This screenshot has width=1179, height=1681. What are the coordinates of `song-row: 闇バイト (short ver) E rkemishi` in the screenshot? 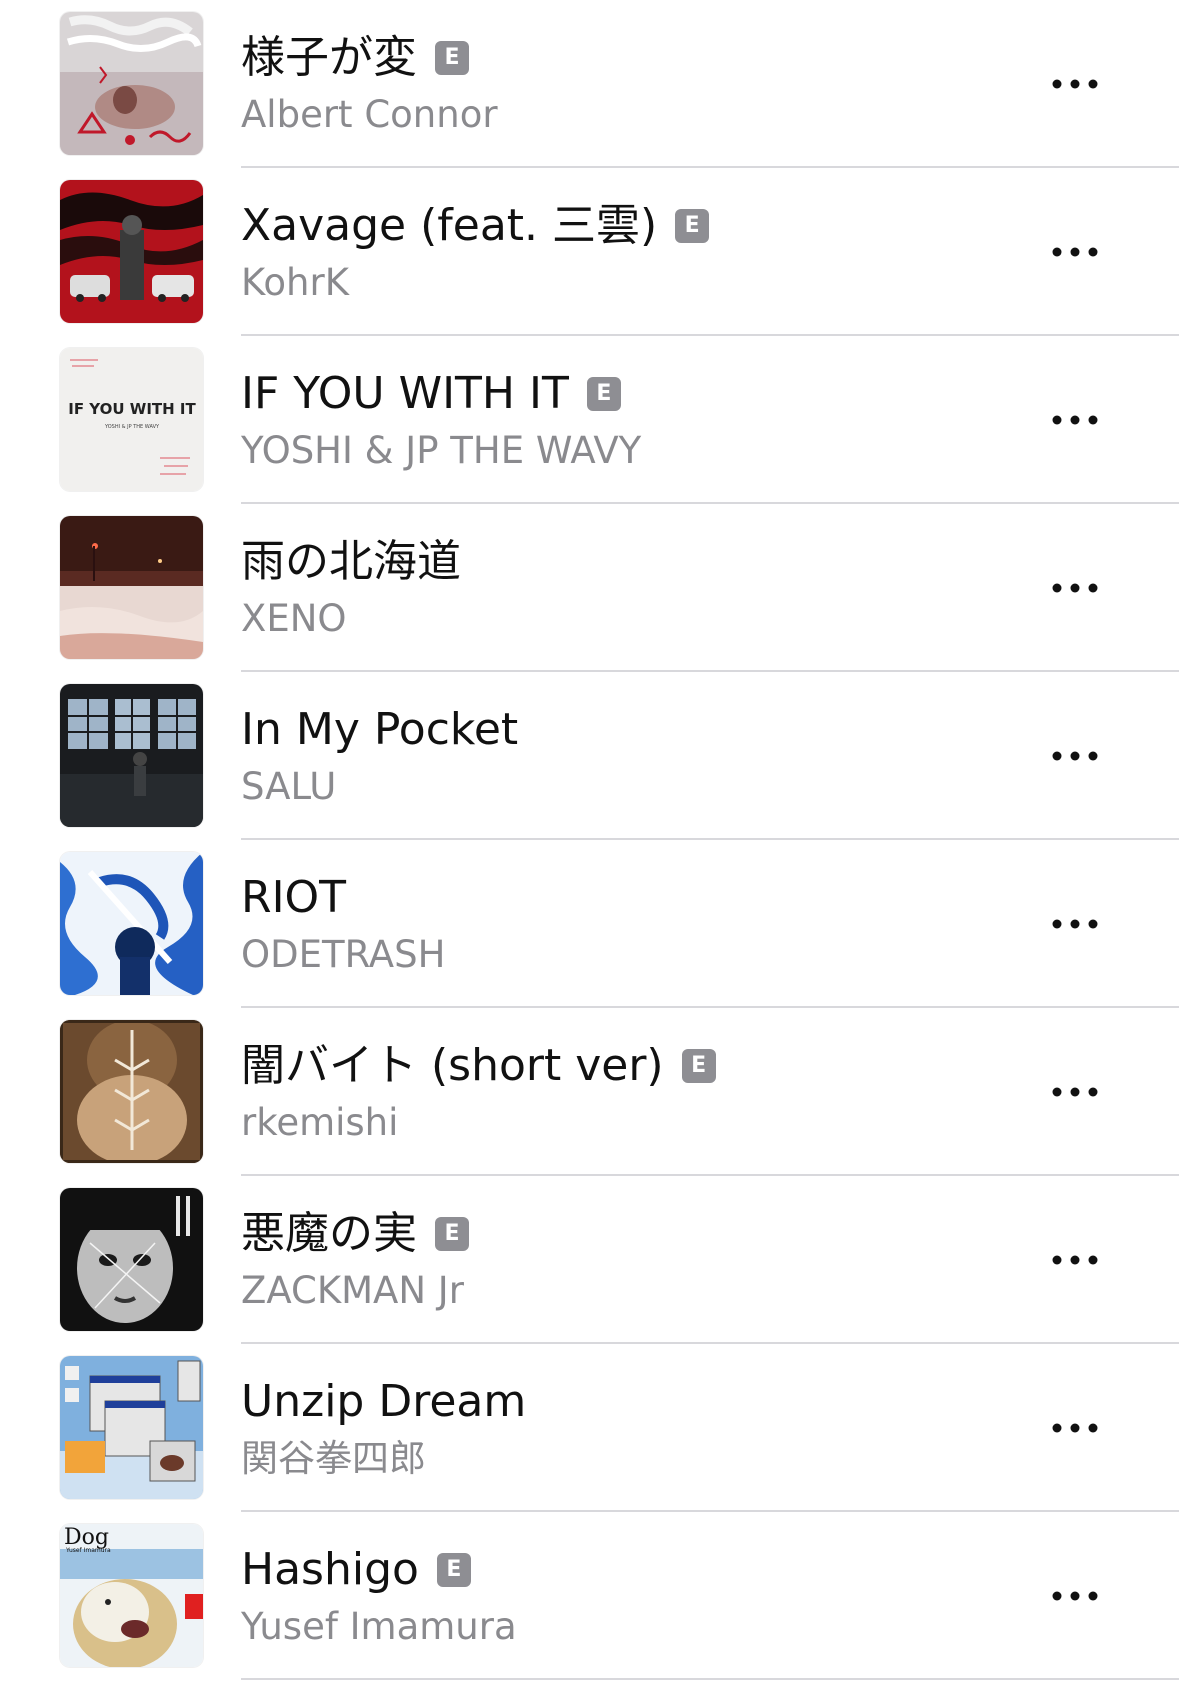 It's located at (589, 1092).